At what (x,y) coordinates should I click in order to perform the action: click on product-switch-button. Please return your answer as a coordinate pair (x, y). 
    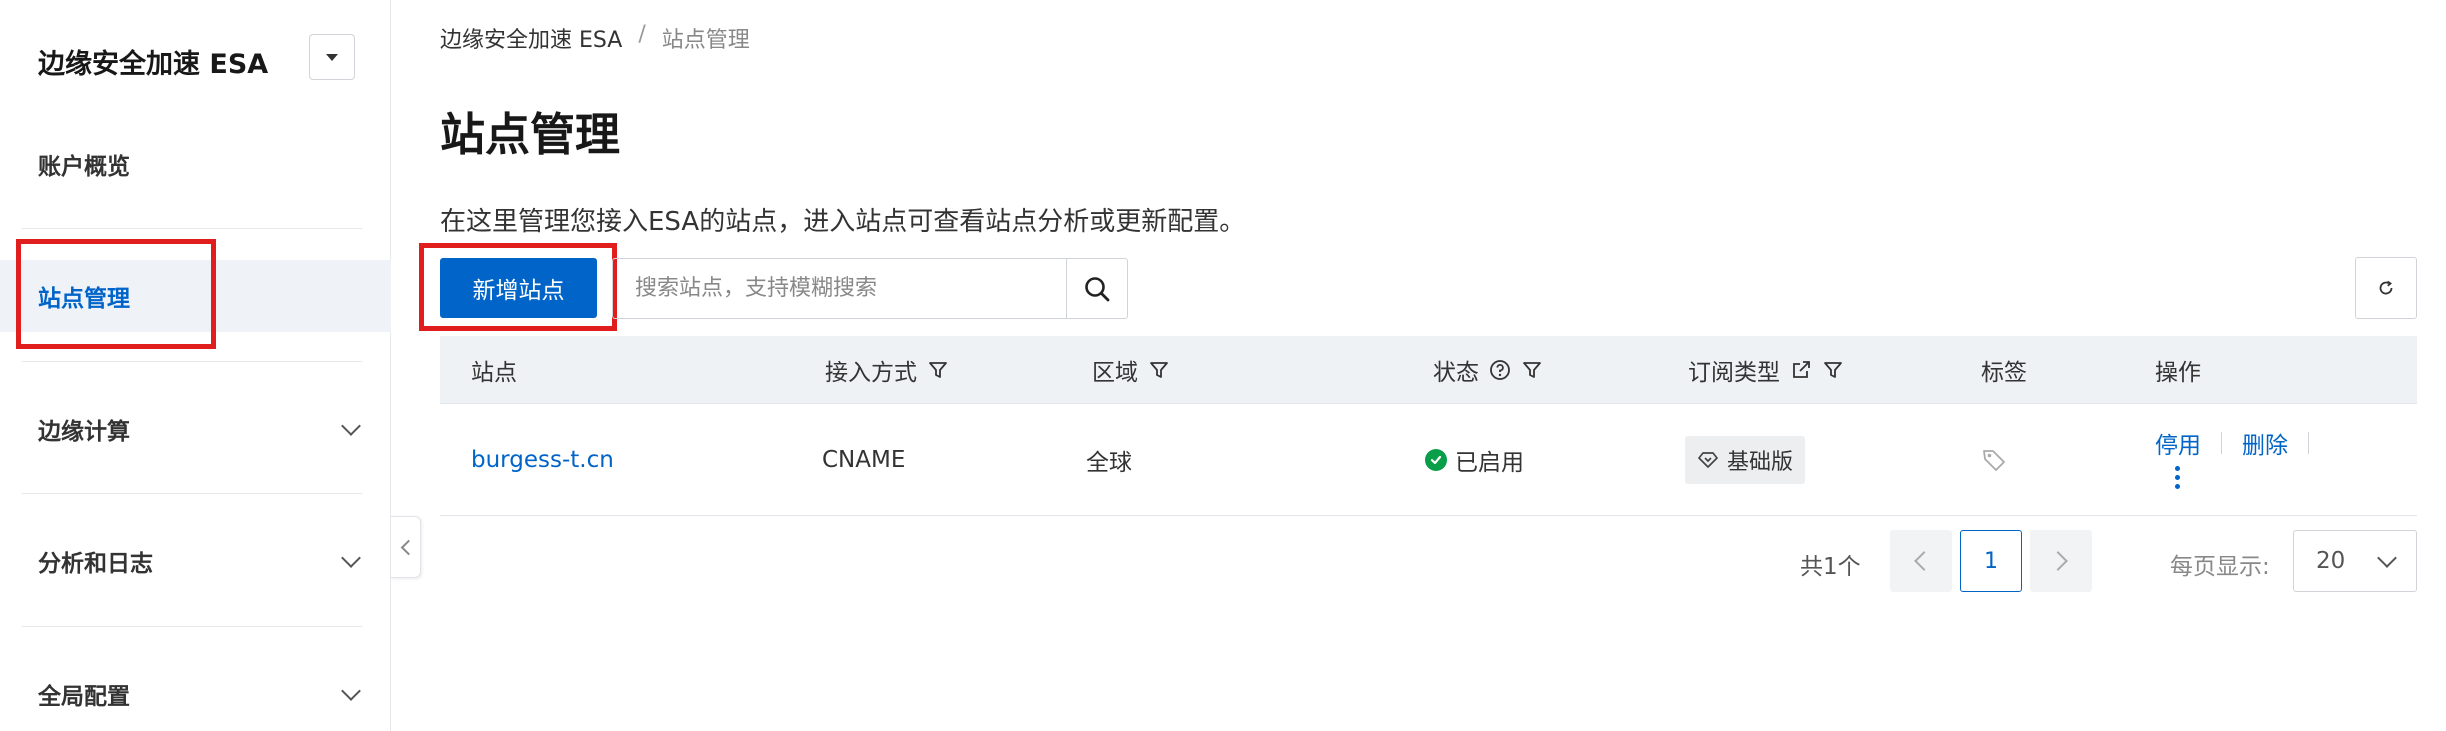
    Looking at the image, I should click on (332, 57).